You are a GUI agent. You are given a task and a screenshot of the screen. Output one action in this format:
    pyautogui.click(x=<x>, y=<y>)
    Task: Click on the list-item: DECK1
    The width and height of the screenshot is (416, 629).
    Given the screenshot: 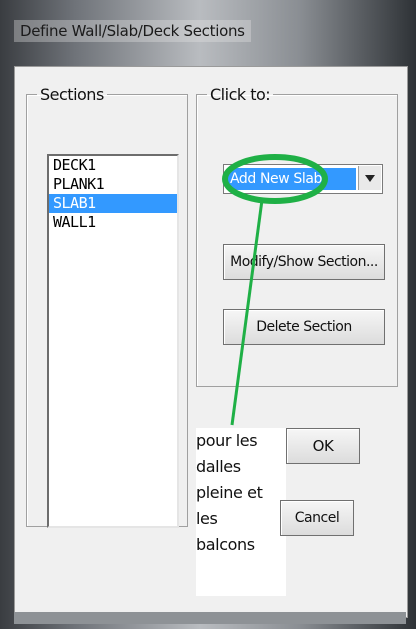 What is the action you would take?
    pyautogui.click(x=113, y=165)
    